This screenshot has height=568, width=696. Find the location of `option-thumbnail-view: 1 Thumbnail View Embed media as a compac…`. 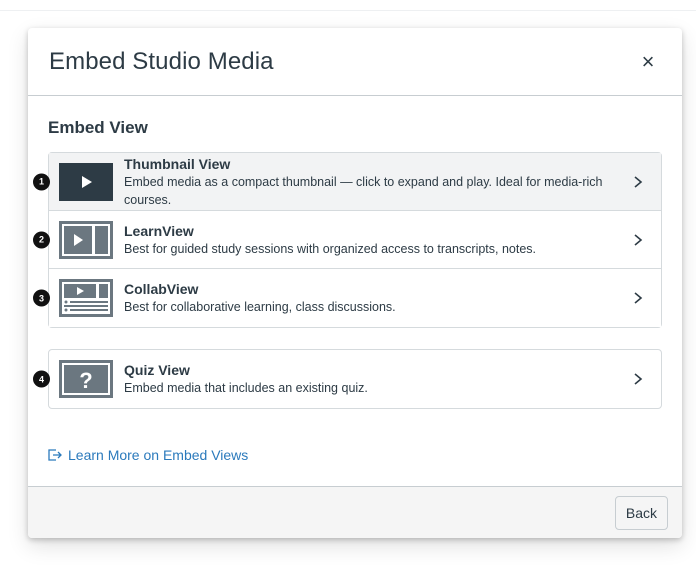

option-thumbnail-view: 1 Thumbnail View Embed media as a compac… is located at coordinates (347, 182).